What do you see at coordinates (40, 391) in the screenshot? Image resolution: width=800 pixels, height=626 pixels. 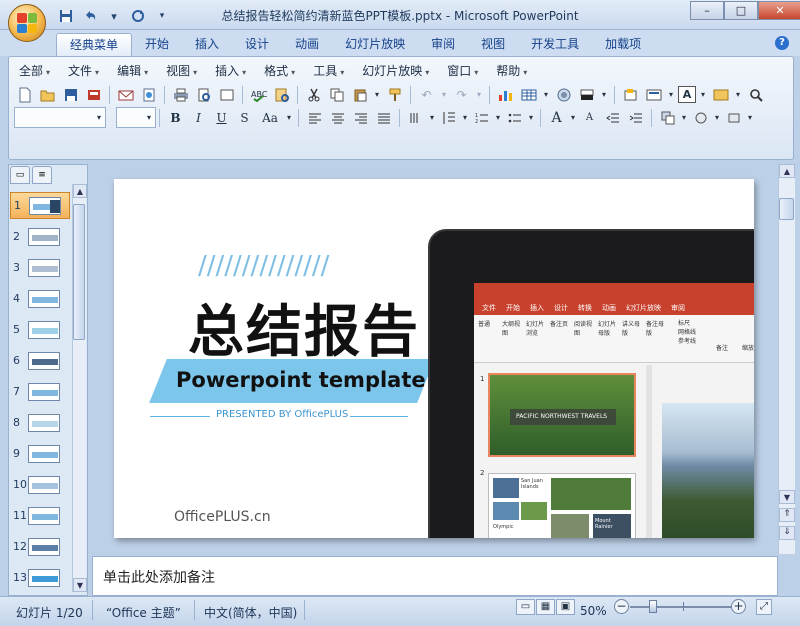 I see `slide-thumbnail: 7` at bounding box center [40, 391].